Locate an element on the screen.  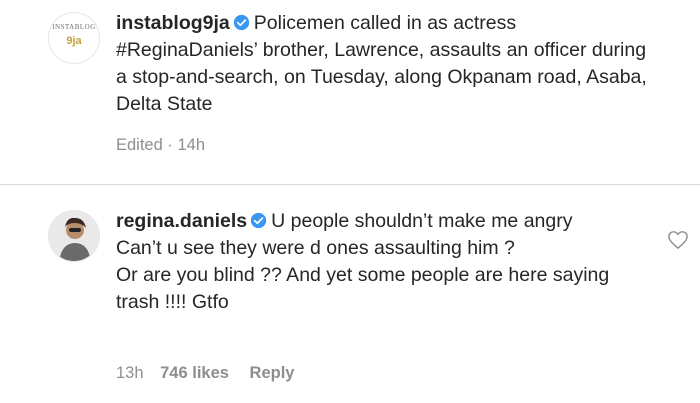
avatar-regina-daniels is located at coordinates (74, 236).